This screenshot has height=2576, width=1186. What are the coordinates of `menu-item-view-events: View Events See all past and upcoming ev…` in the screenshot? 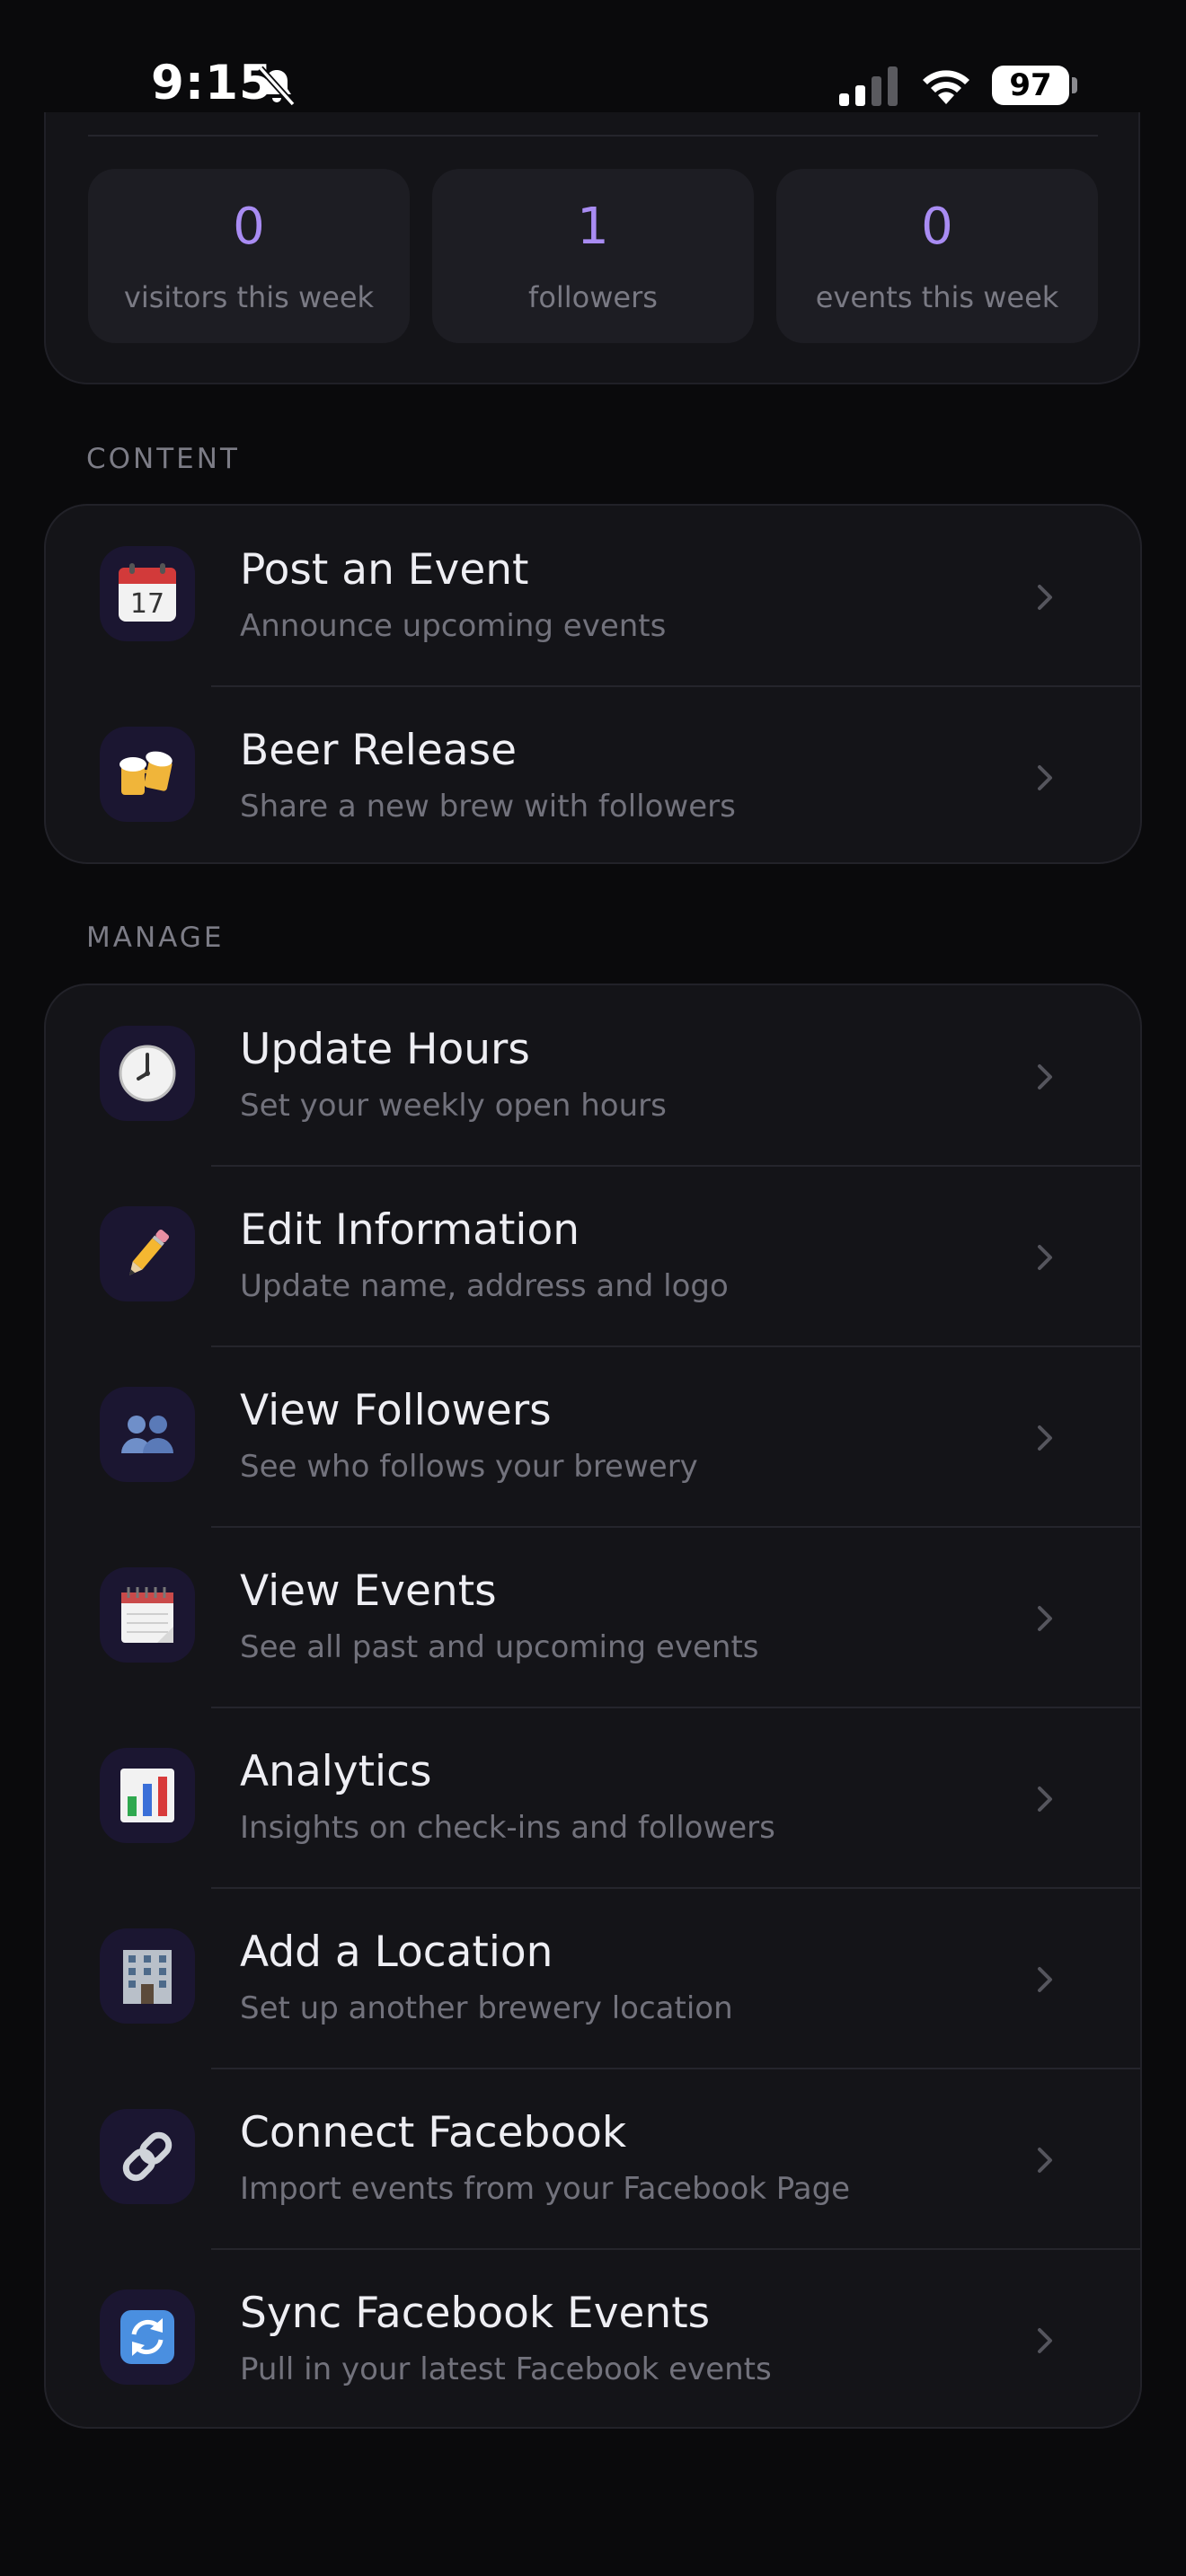 It's located at (593, 1616).